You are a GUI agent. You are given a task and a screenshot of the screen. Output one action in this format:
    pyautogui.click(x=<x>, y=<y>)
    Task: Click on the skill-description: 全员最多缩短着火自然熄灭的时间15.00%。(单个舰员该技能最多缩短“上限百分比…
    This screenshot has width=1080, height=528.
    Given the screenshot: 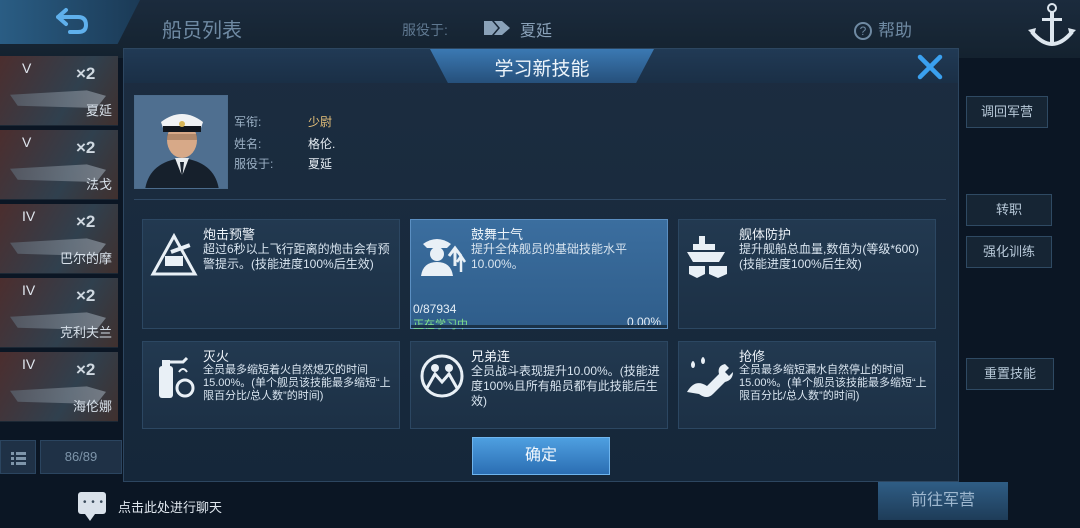 What is the action you would take?
    pyautogui.click(x=297, y=383)
    